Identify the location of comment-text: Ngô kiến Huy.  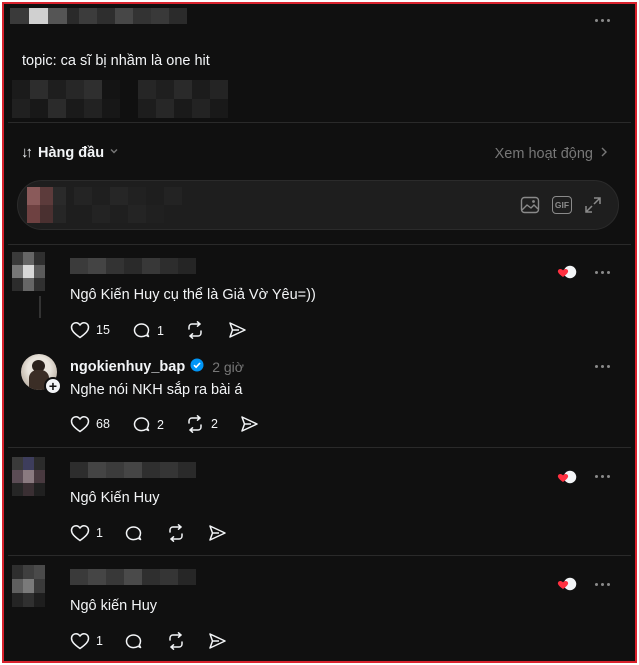
(114, 606).